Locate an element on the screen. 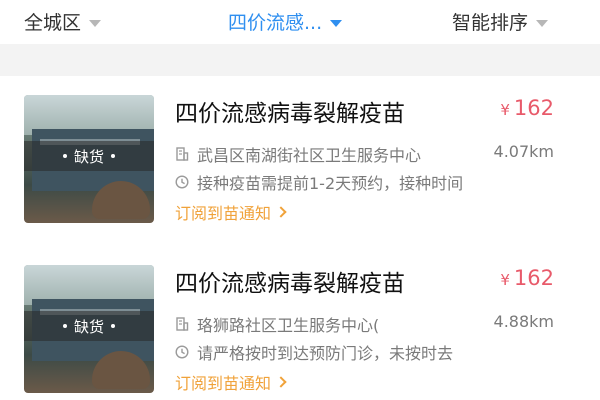 Image resolution: width=600 pixels, height=400 pixels. filter-district-label: 全城区 is located at coordinates (53, 23).